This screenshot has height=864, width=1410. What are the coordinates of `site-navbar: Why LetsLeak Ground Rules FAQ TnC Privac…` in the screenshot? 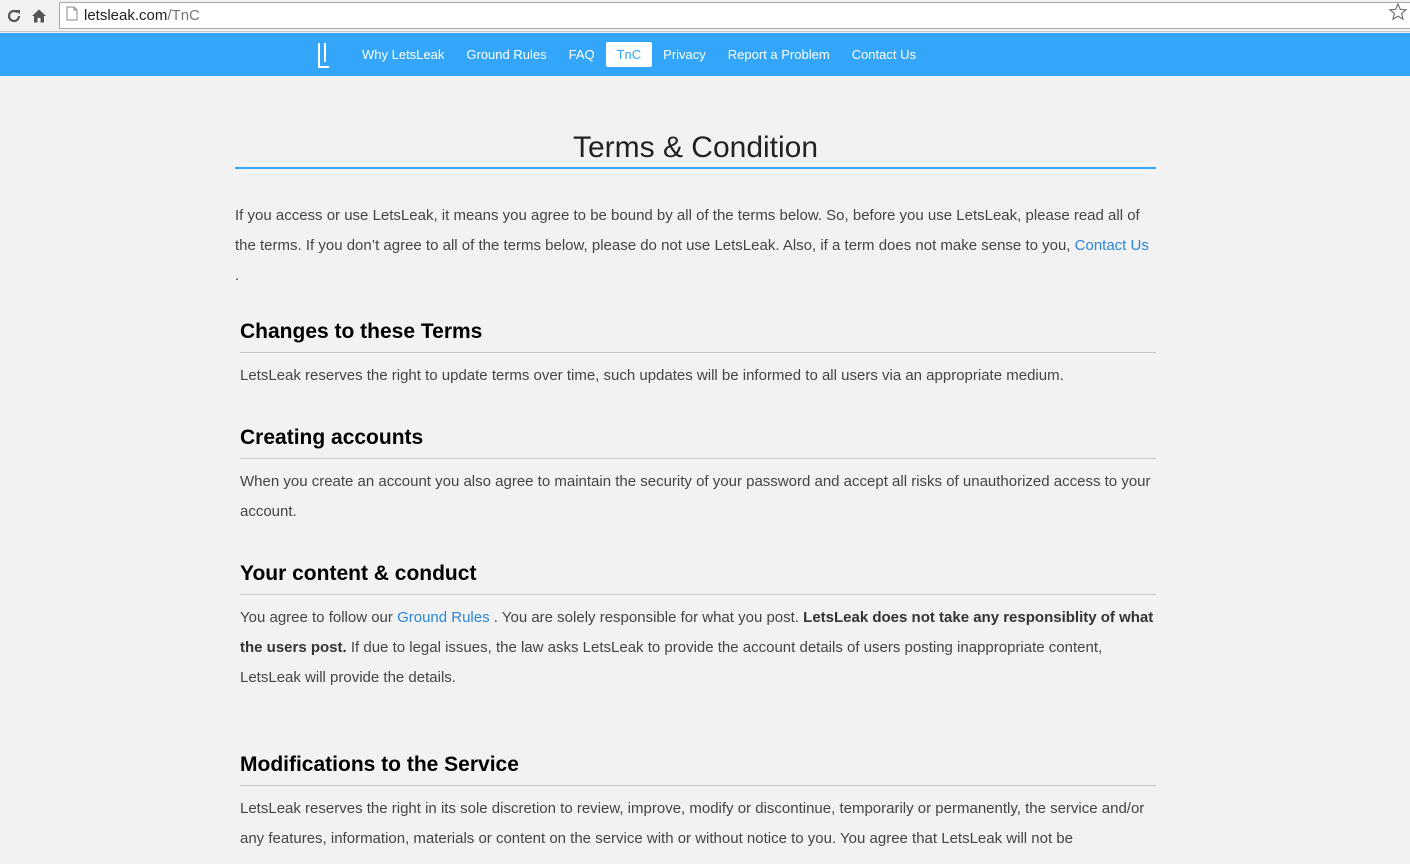 It's located at (705, 54).